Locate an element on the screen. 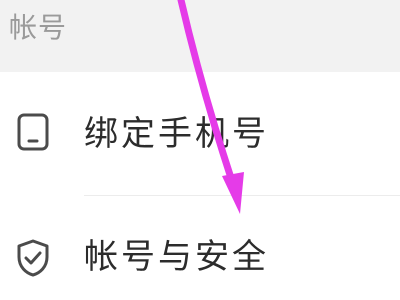  section-title: 帐号 is located at coordinates (38, 27).